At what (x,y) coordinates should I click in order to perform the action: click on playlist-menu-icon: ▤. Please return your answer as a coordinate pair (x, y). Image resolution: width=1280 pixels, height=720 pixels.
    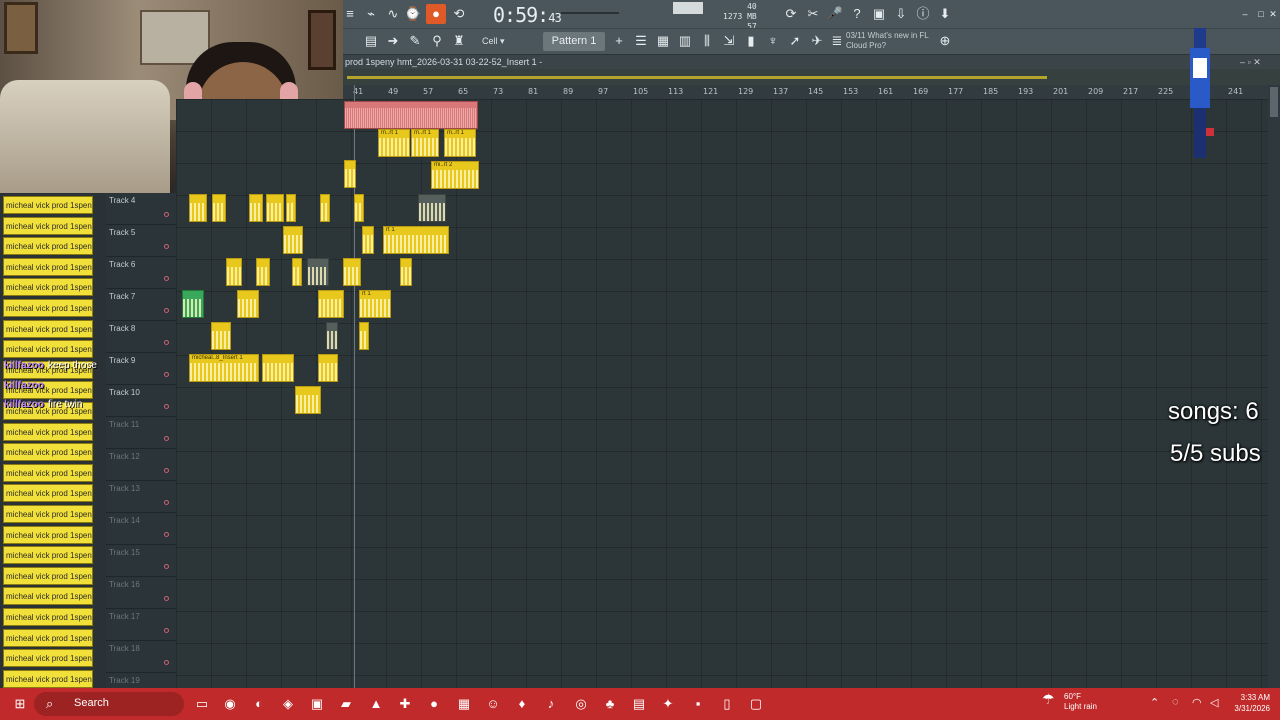
    Looking at the image, I should click on (371, 41).